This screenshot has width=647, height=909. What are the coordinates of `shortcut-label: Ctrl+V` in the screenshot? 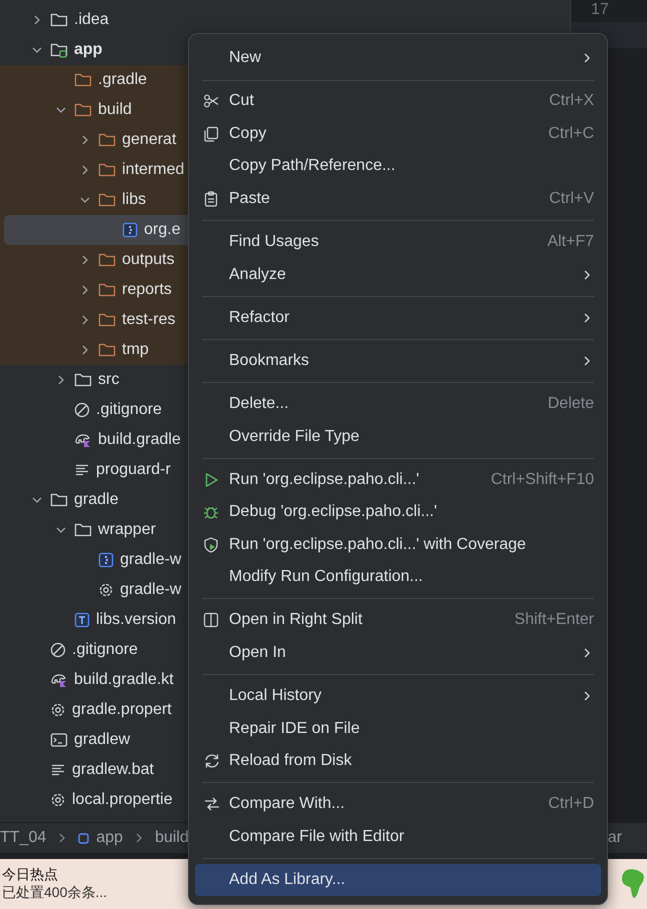 It's located at (571, 199).